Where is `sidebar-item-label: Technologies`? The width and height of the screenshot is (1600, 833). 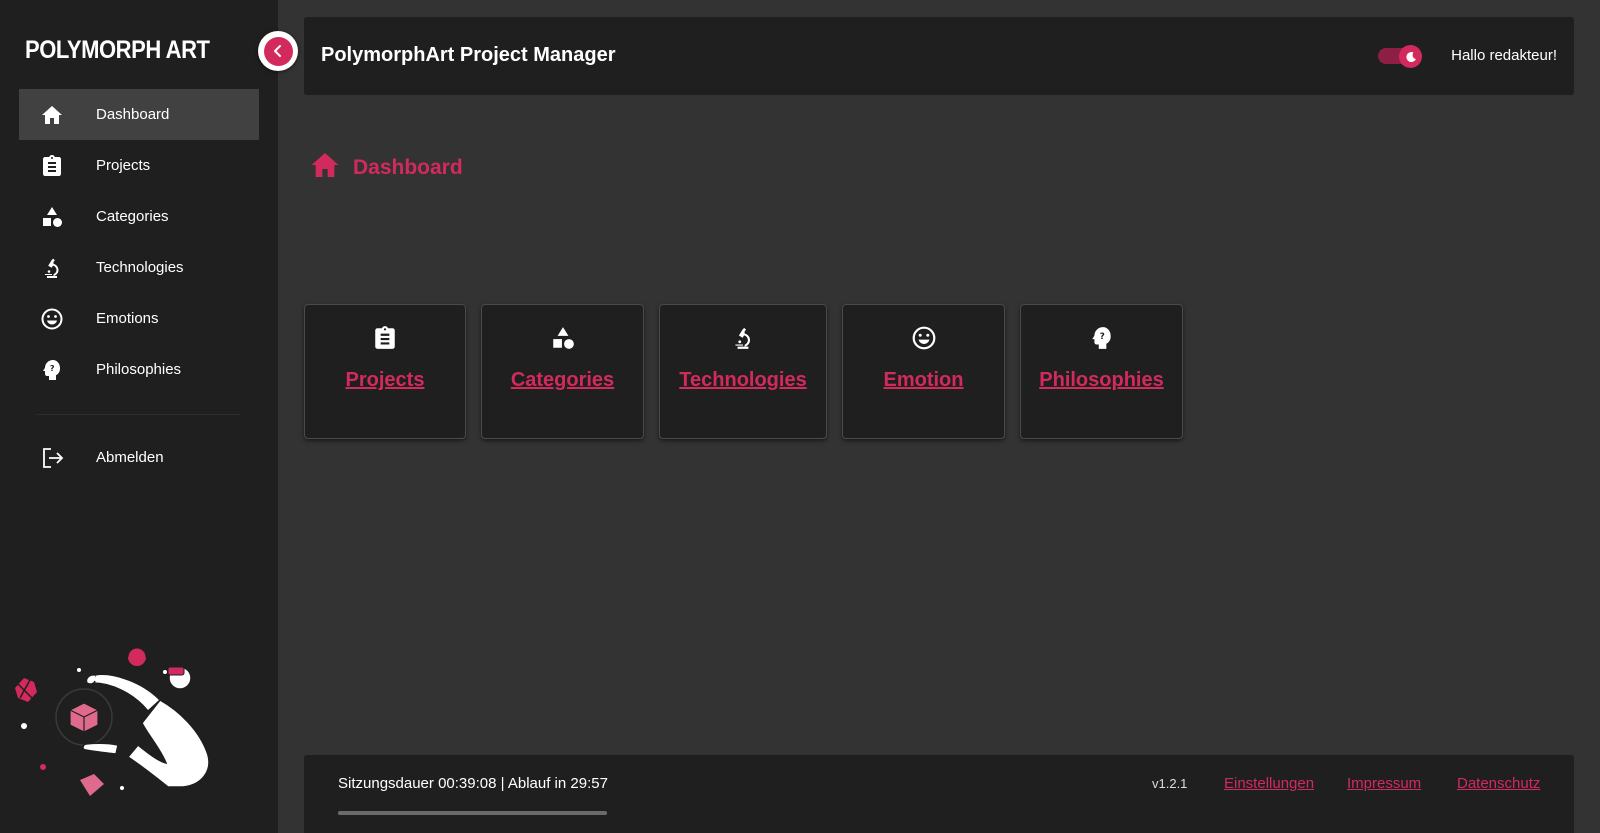 sidebar-item-label: Technologies is located at coordinates (140, 267).